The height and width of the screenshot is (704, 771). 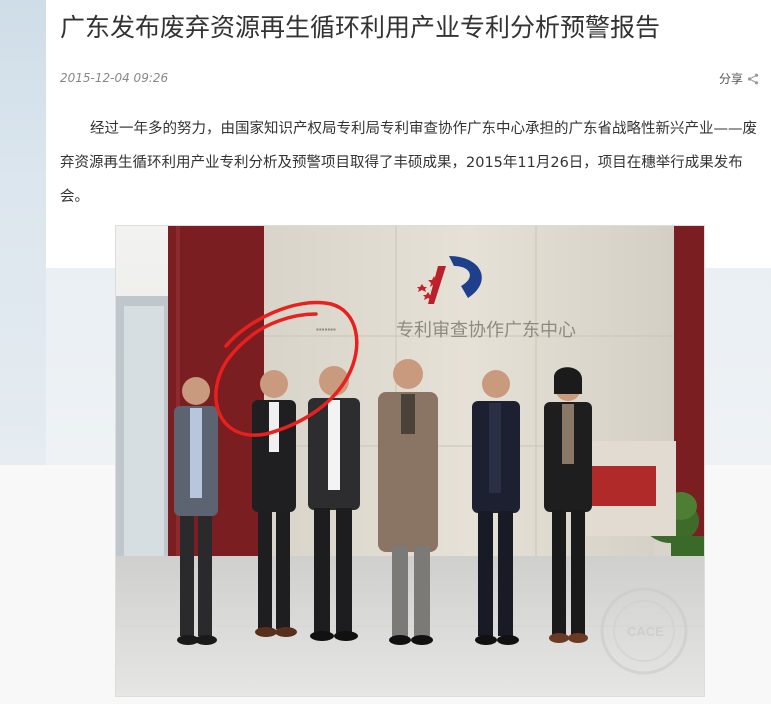 I want to click on wall-sign-text: 专利审查协作广东中心, so click(x=486, y=330).